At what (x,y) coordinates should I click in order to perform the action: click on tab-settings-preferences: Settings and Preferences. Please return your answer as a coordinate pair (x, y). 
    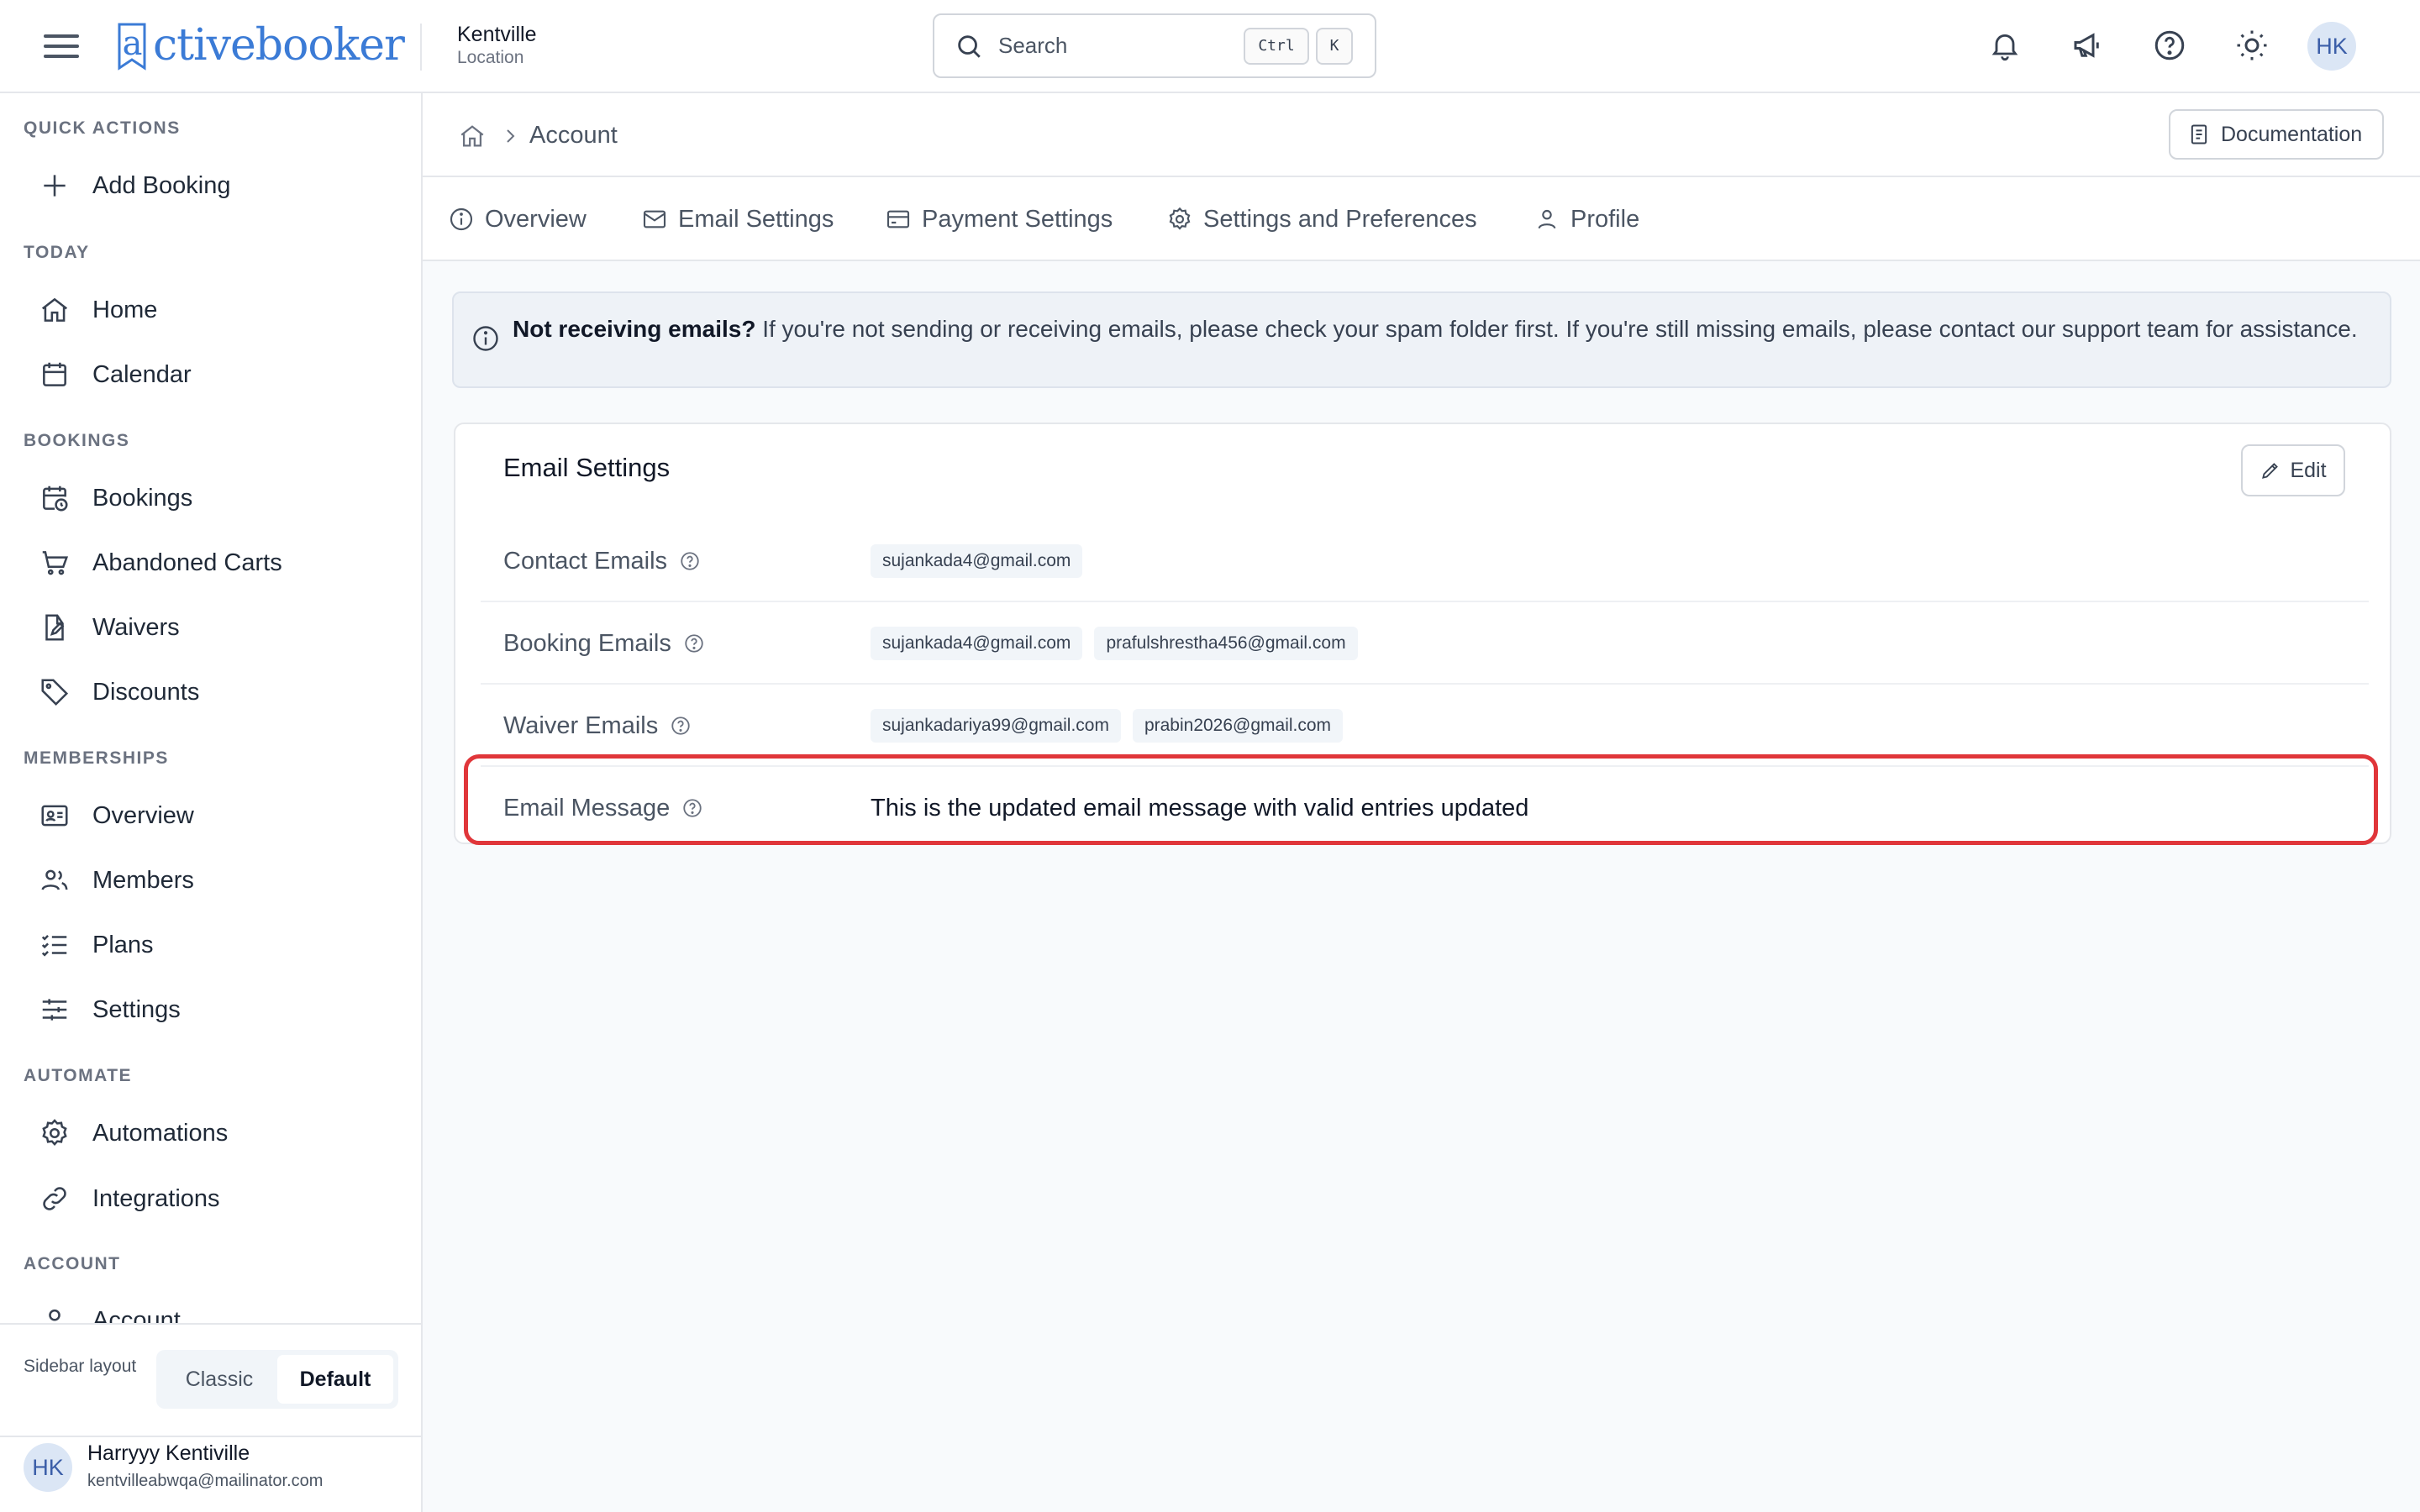
    Looking at the image, I should click on (1321, 219).